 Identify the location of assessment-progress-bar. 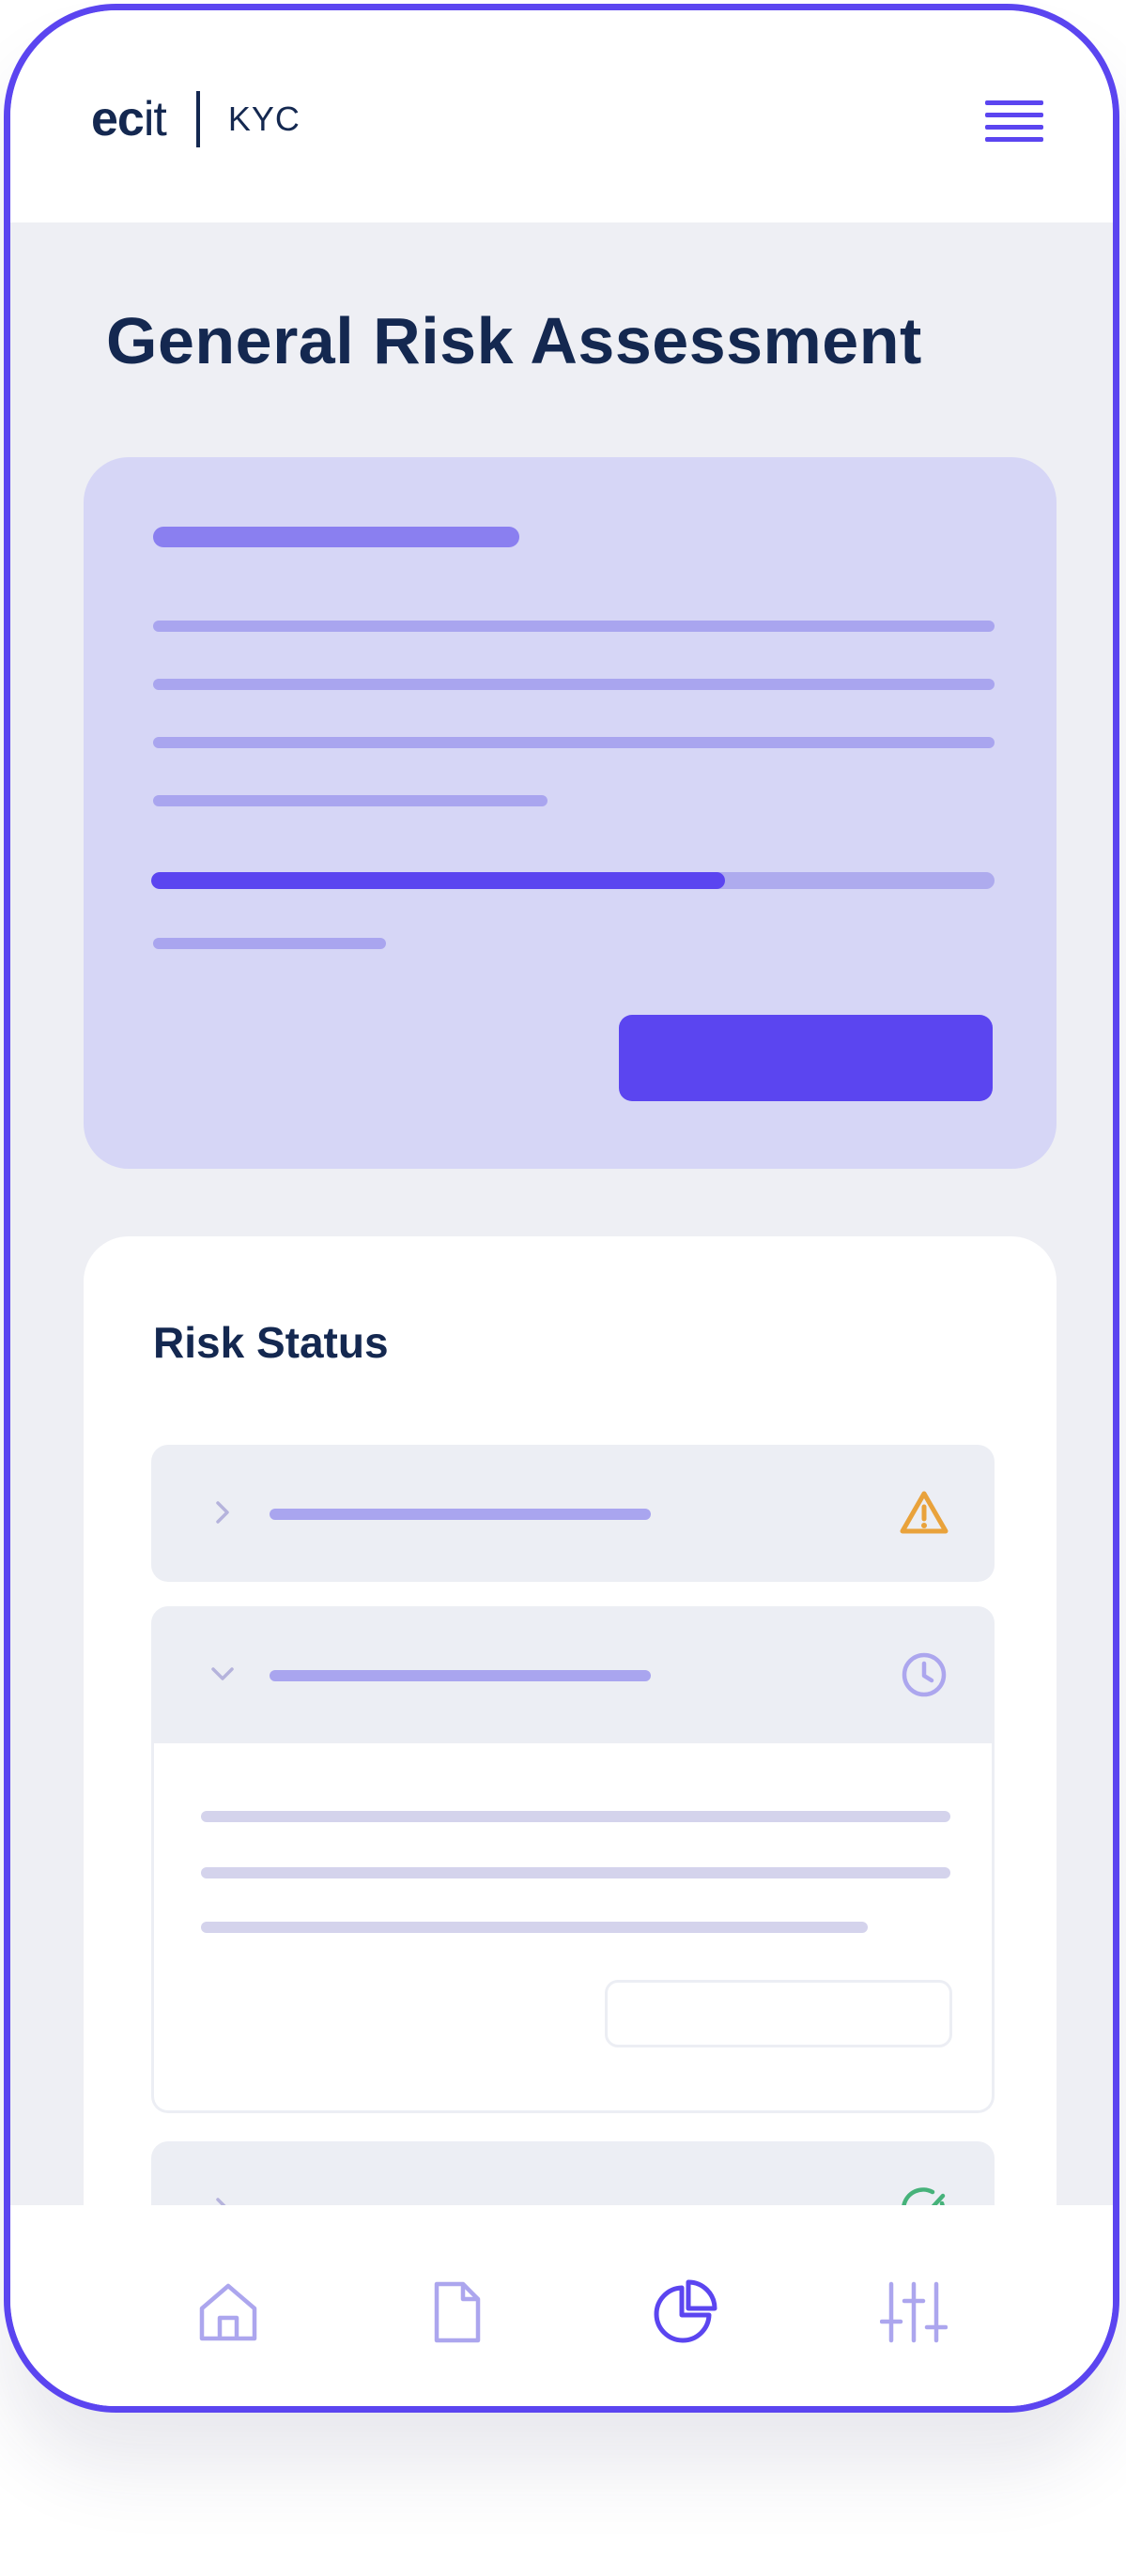
(573, 881).